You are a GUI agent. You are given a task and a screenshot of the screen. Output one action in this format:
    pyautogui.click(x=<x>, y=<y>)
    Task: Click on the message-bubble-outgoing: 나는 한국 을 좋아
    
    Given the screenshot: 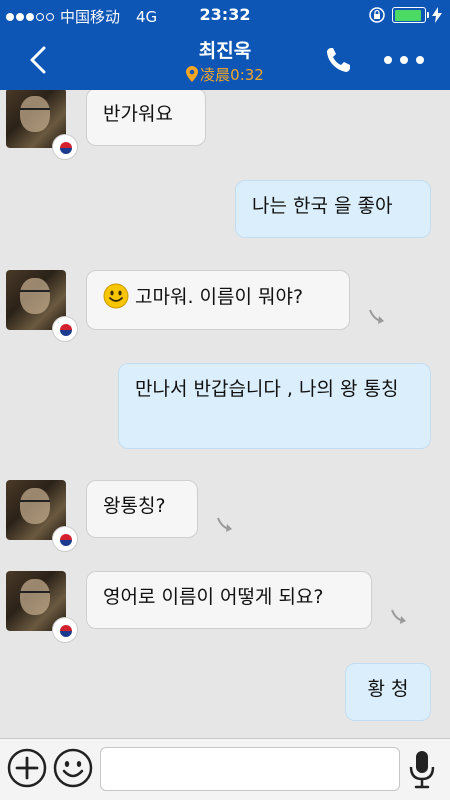 What is the action you would take?
    pyautogui.click(x=333, y=209)
    